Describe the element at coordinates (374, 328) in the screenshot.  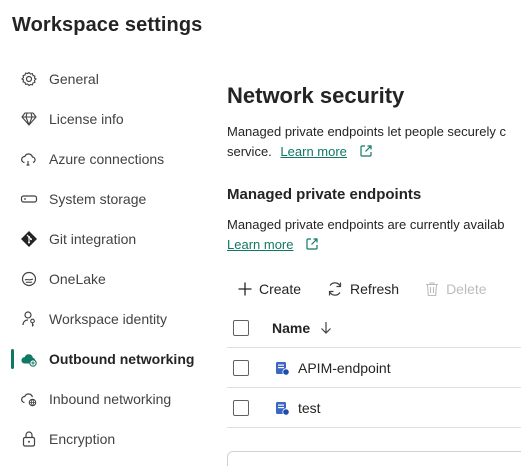
I see `table-header-row: Name` at that location.